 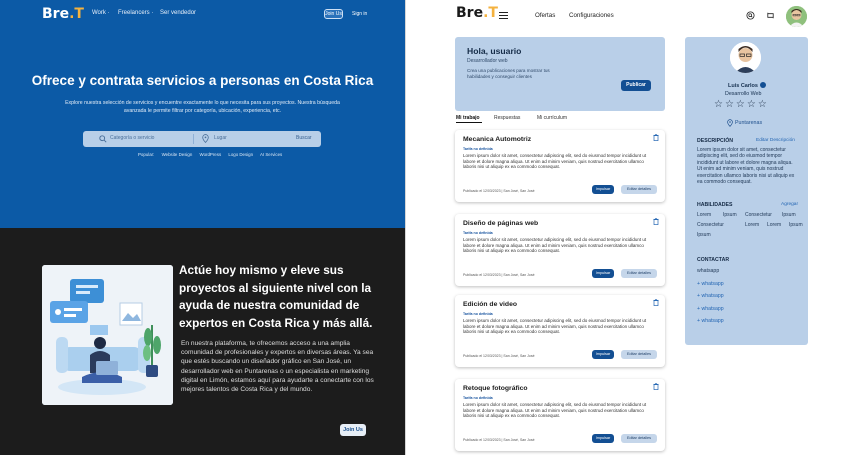 What do you see at coordinates (789, 204) in the screenshot?
I see `add-skill-link: Agregar` at bounding box center [789, 204].